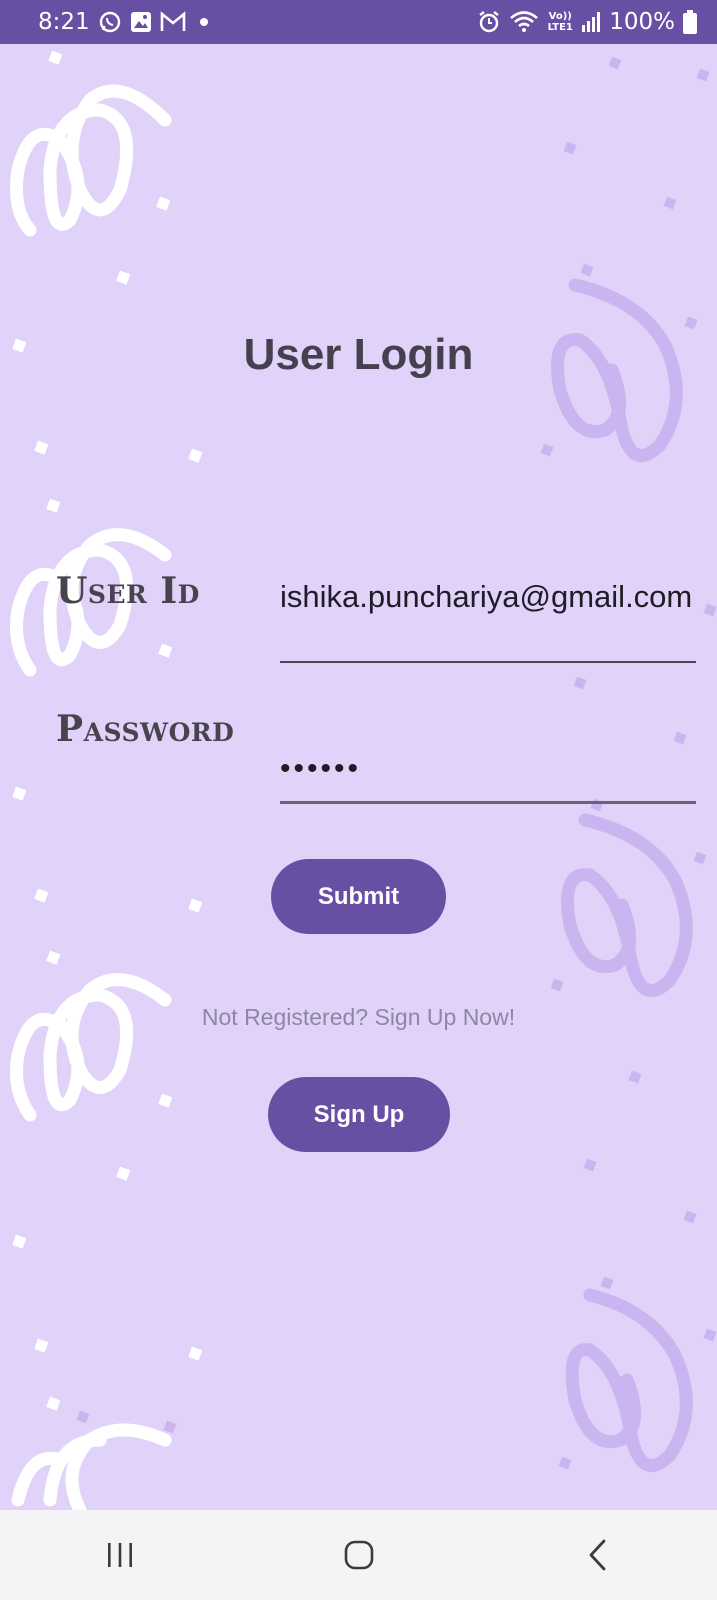 The image size is (717, 1600). What do you see at coordinates (141, 22) in the screenshot?
I see `gallery-icon` at bounding box center [141, 22].